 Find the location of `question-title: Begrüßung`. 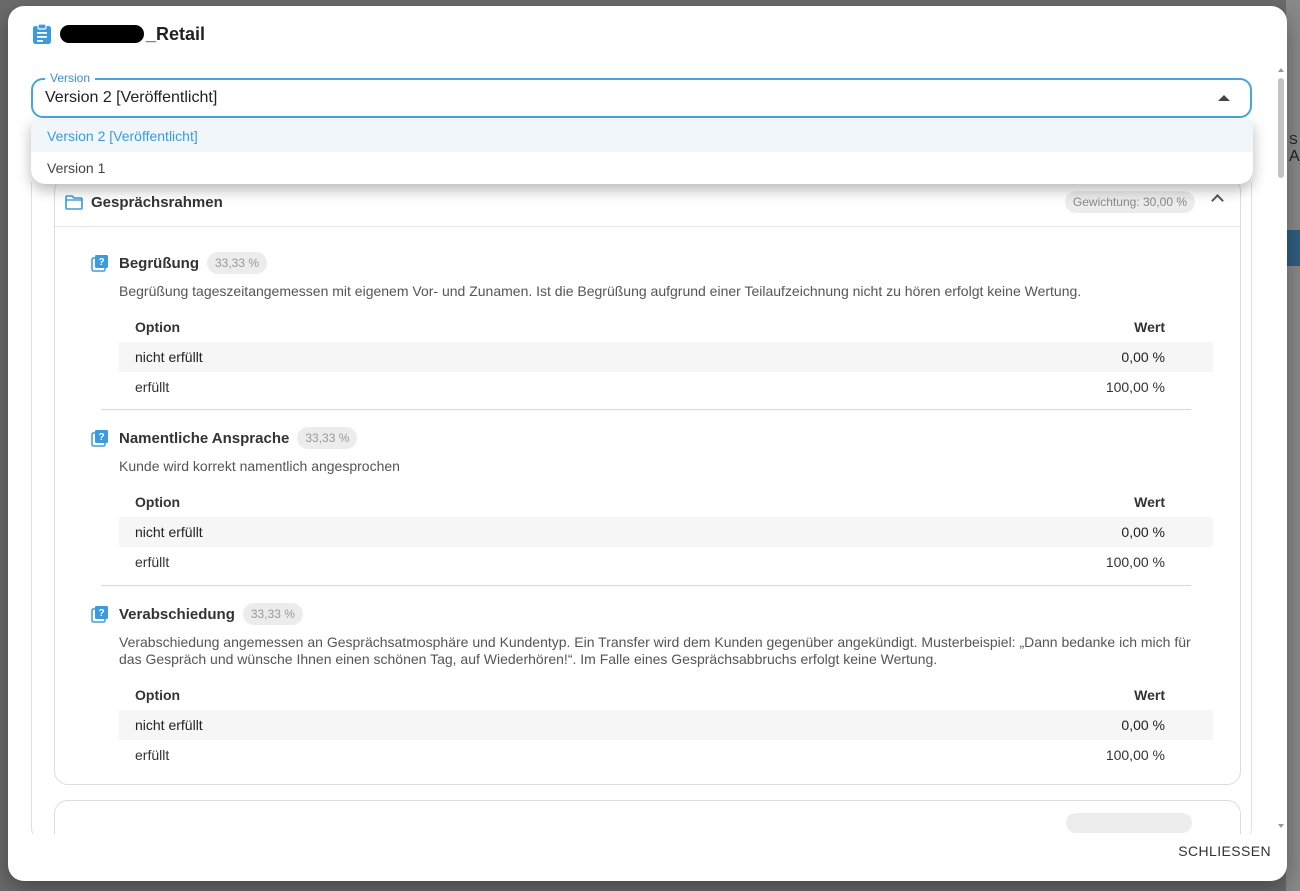

question-title: Begrüßung is located at coordinates (159, 263).